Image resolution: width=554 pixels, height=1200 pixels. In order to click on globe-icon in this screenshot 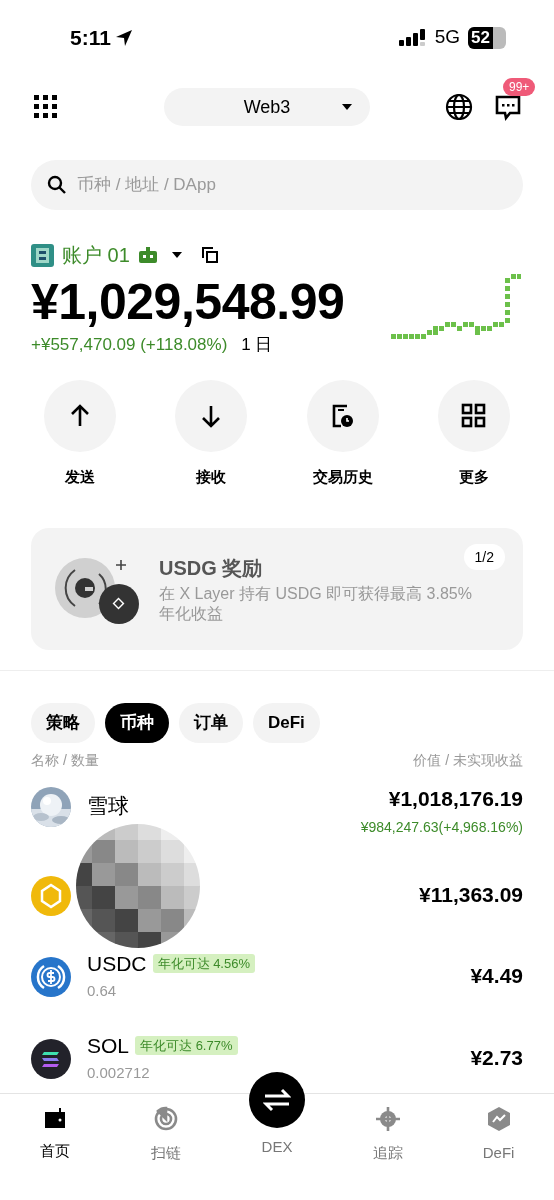, I will do `click(459, 107)`.